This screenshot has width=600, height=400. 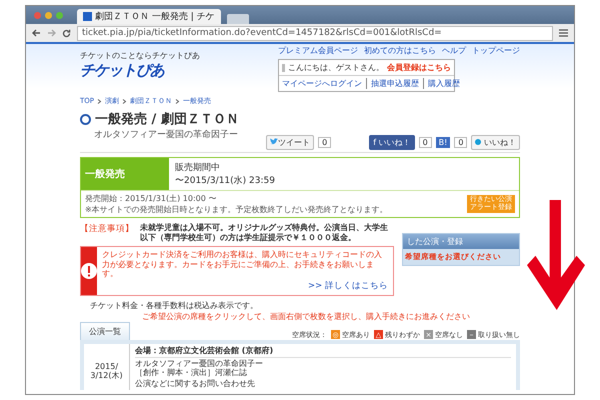 What do you see at coordinates (325, 142) in the screenshot?
I see `tweet-count: 0` at bounding box center [325, 142].